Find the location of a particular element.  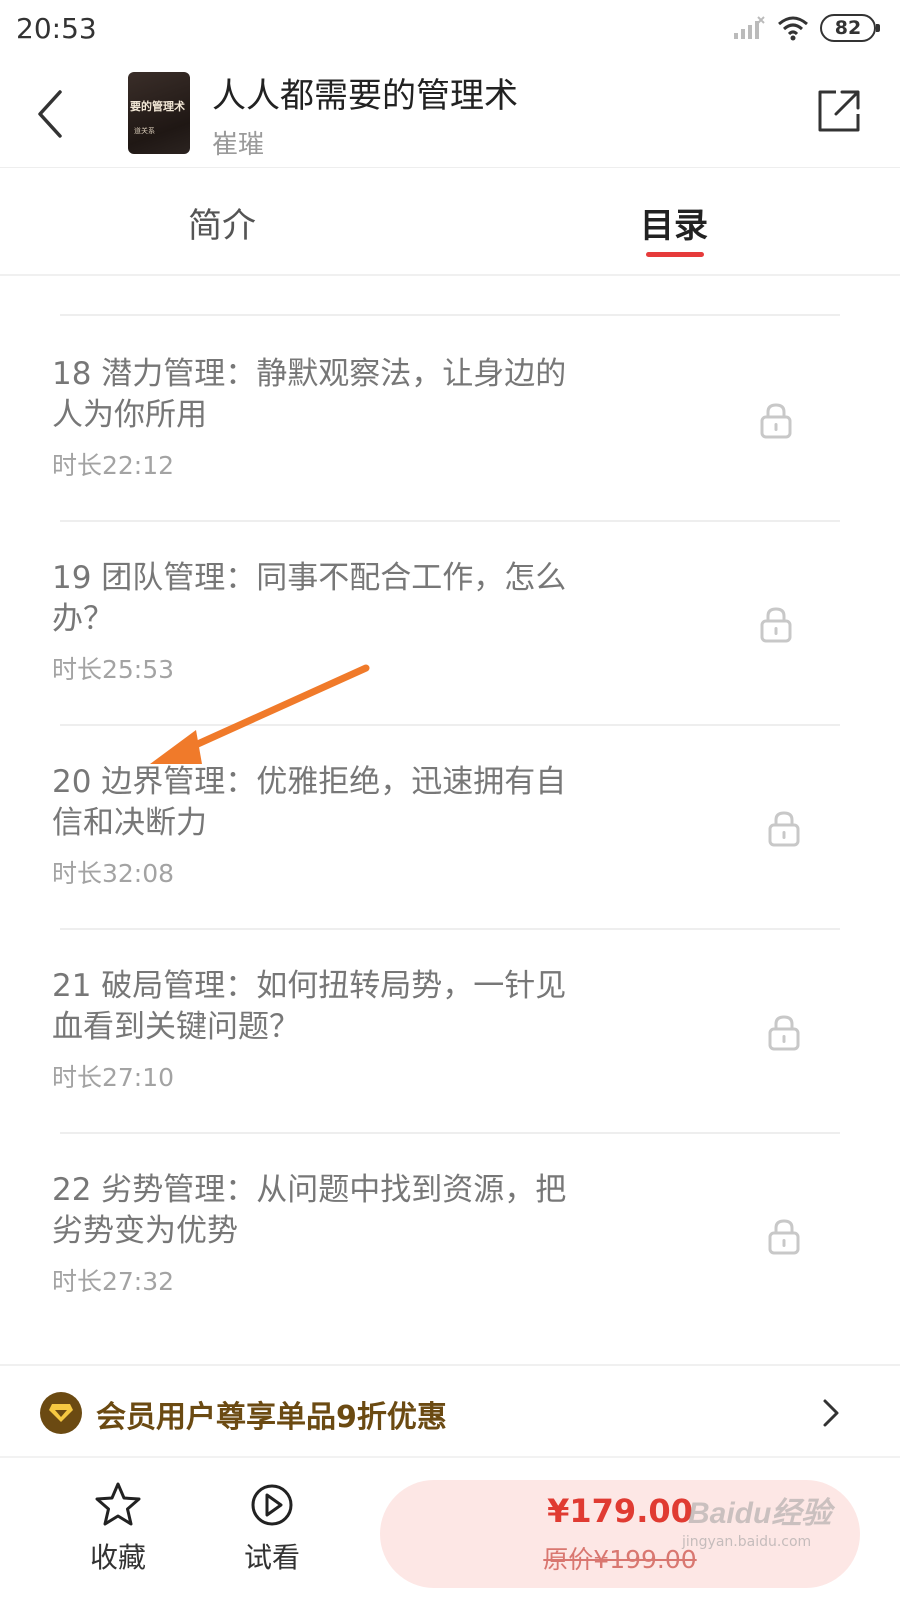

toc-item-title: 18 潜力管理：静默观察法，让身边的人为你所用 is located at coordinates (309, 394).